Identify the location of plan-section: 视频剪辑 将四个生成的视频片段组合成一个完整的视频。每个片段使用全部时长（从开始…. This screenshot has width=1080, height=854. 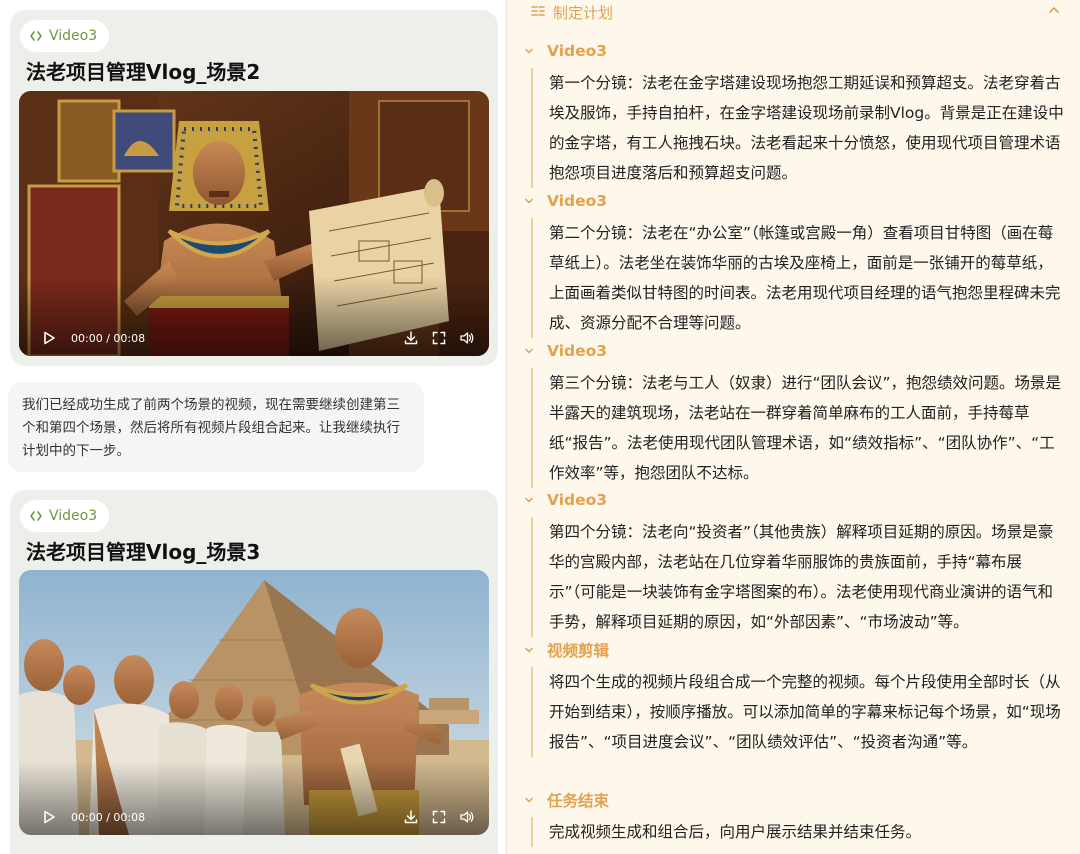
(795, 698).